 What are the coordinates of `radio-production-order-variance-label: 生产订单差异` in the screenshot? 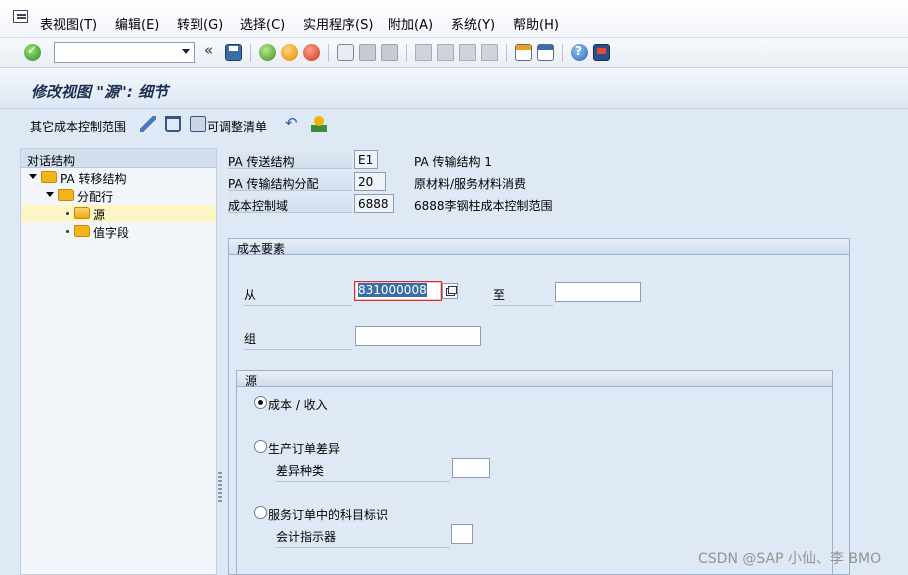 It's located at (304, 449).